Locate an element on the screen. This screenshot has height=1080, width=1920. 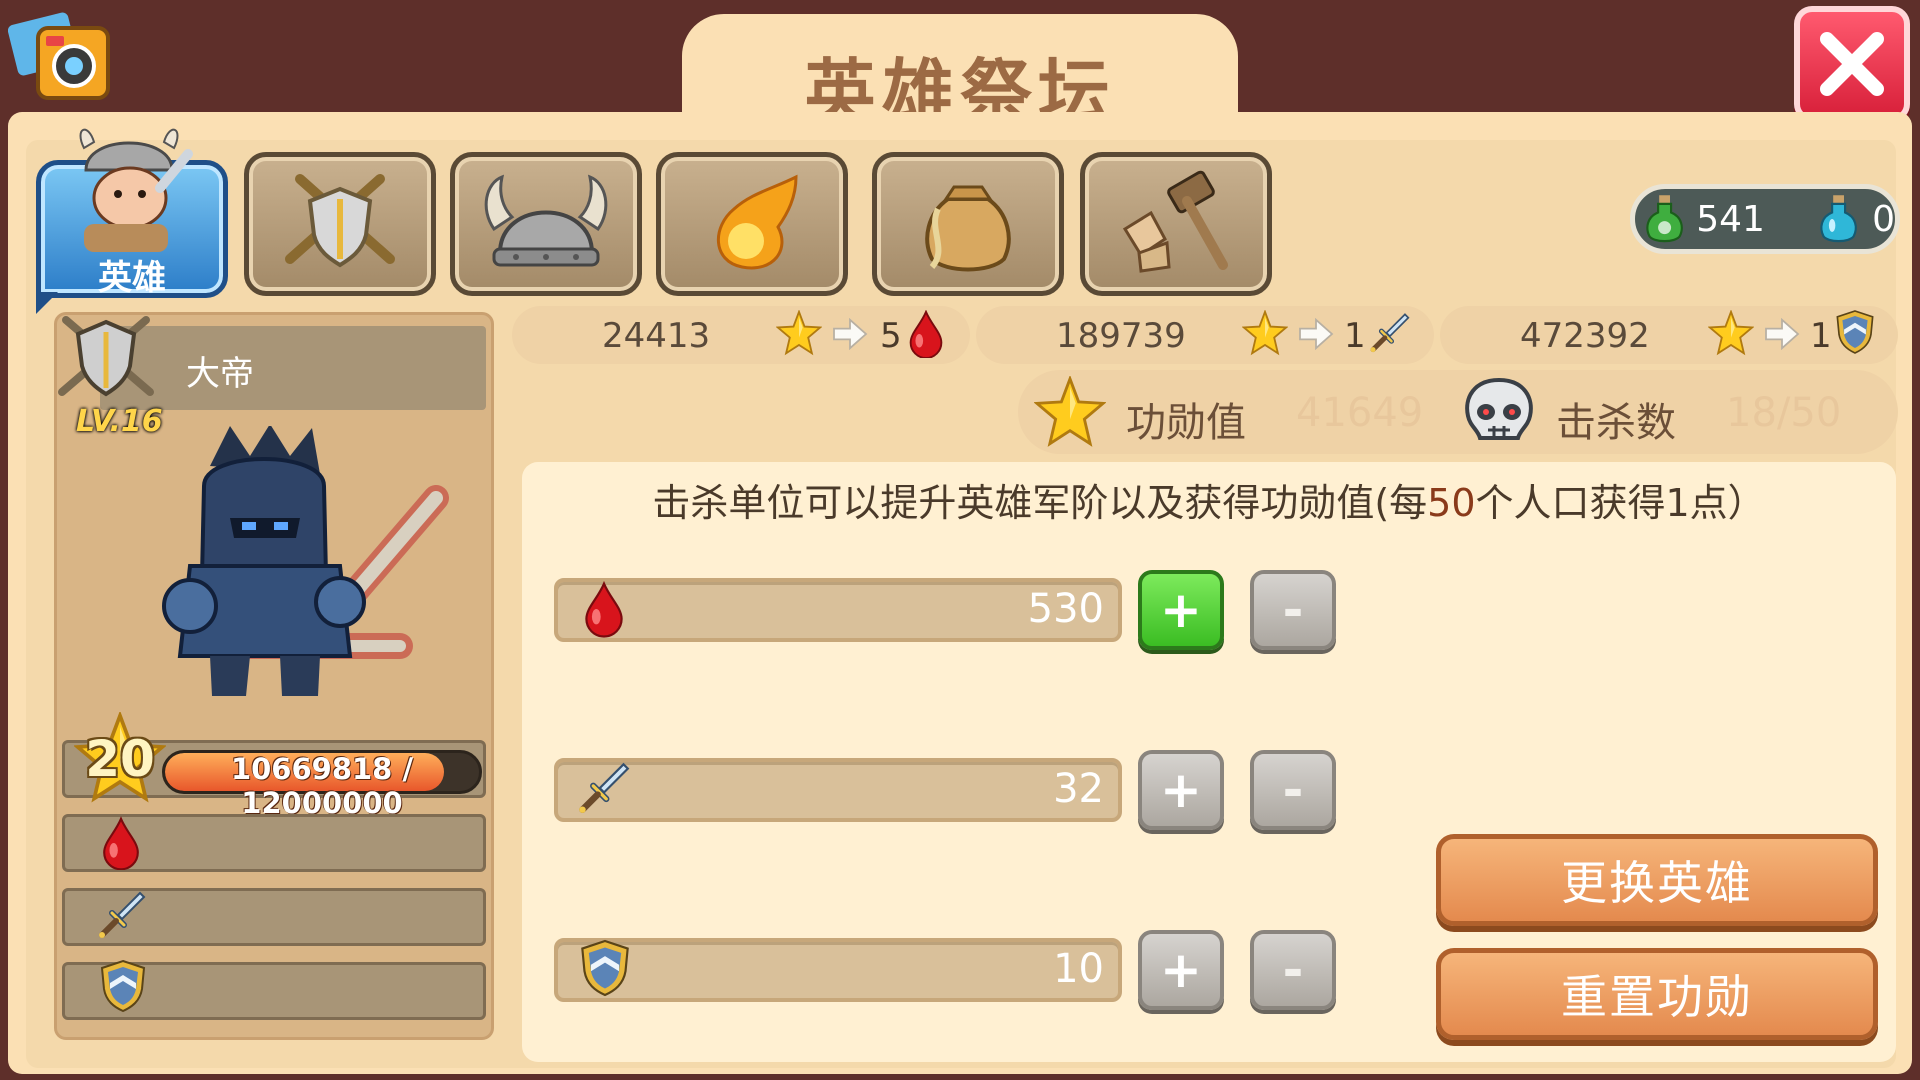
plus-hp-button: + is located at coordinates (1181, 610).